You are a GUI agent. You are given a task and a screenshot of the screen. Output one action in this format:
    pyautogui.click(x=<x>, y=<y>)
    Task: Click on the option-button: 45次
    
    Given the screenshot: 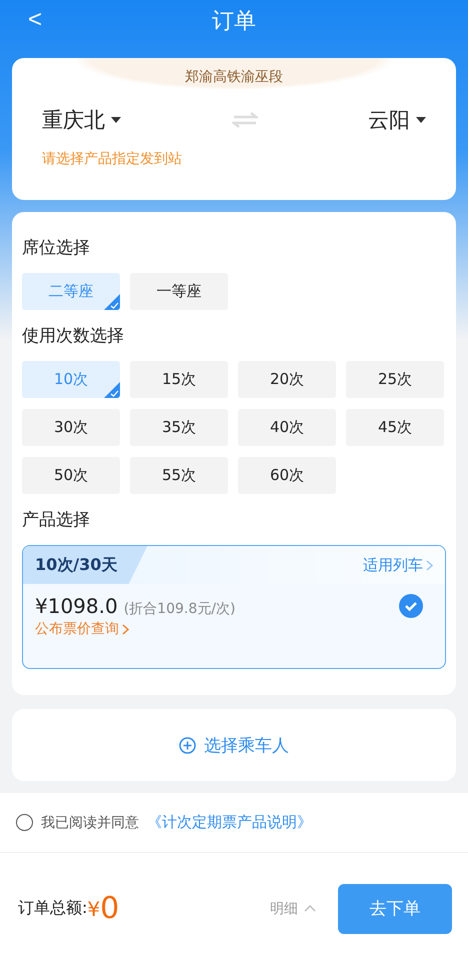 What is the action you would take?
    pyautogui.click(x=395, y=427)
    